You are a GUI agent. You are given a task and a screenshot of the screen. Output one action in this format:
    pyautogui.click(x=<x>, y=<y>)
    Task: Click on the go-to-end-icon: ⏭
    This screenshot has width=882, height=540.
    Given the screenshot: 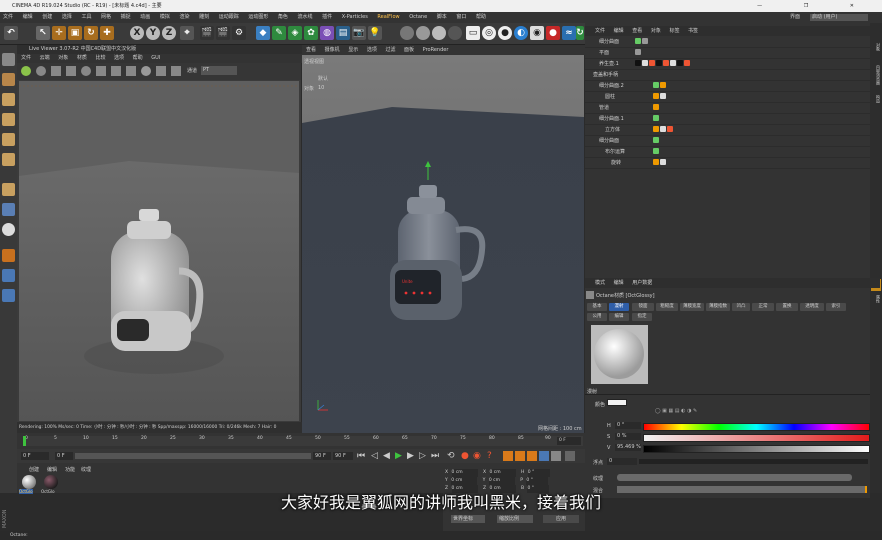 What is the action you would take?
    pyautogui.click(x=435, y=456)
    